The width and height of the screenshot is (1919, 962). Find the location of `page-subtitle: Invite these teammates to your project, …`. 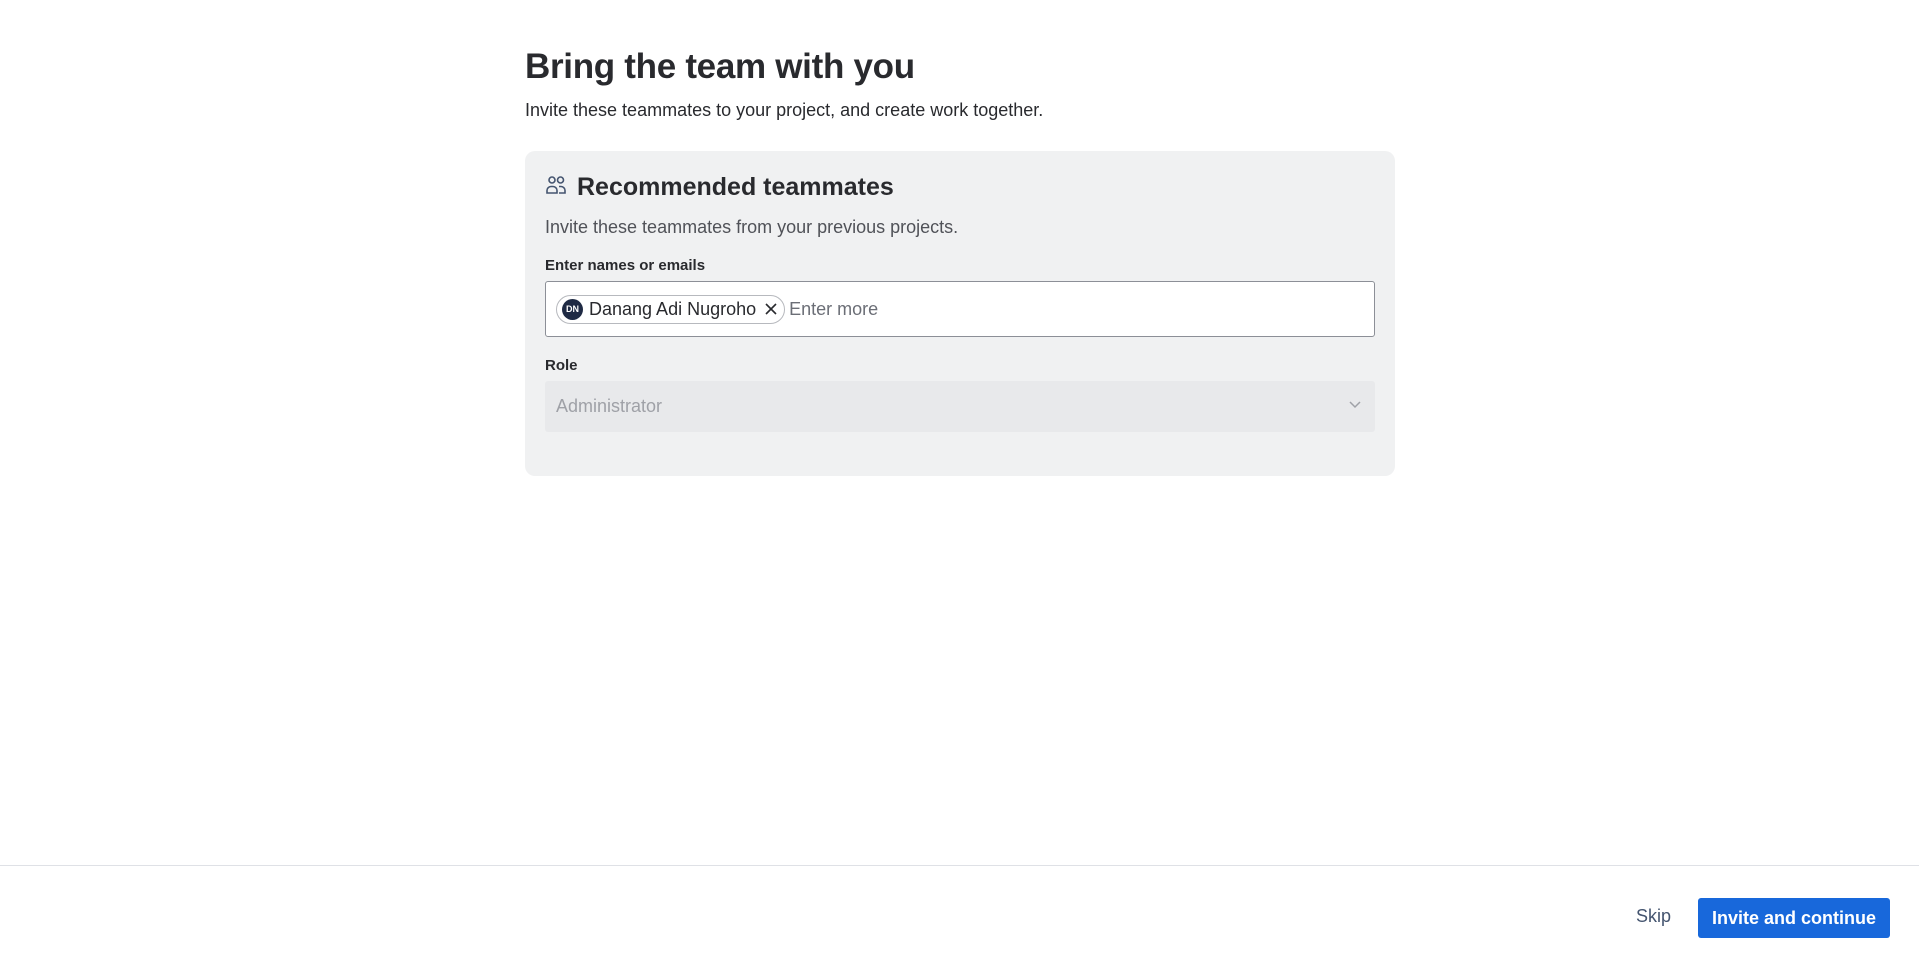

page-subtitle: Invite these teammates to your project, … is located at coordinates (784, 110).